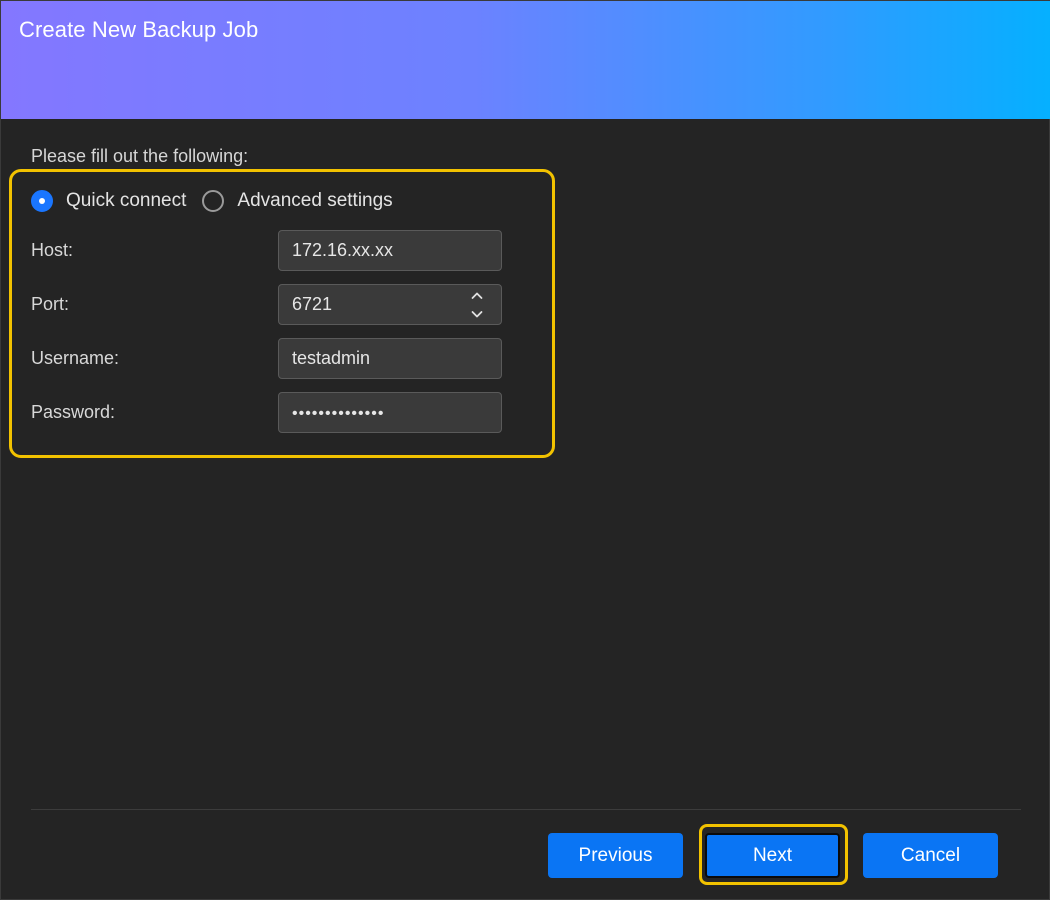 The width and height of the screenshot is (1050, 900). I want to click on radio-unchecked-icon, so click(213, 201).